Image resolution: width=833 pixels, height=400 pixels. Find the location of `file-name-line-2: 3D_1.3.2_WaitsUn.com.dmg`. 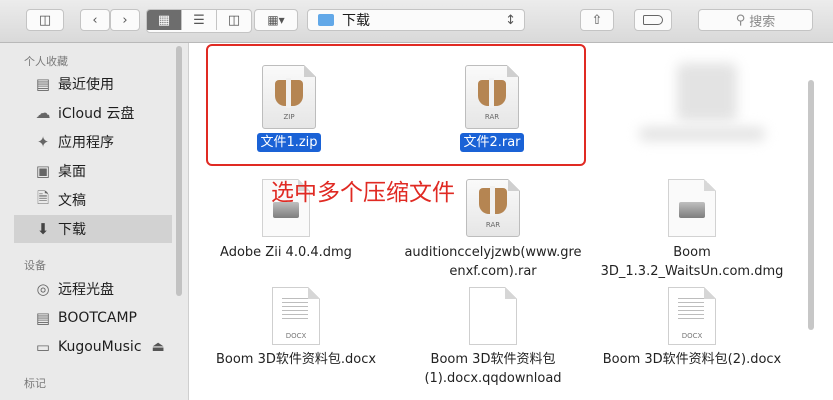

file-name-line-2: 3D_1.3.2_WaitsUn.com.dmg is located at coordinates (692, 271).